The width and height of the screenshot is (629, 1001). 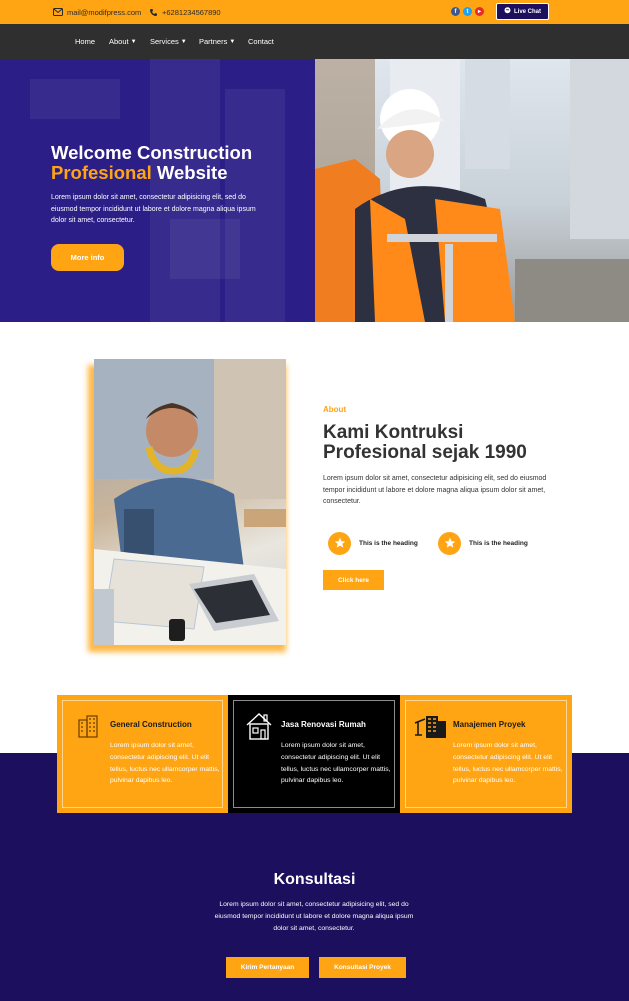 I want to click on hero-overlay, so click(x=157, y=190).